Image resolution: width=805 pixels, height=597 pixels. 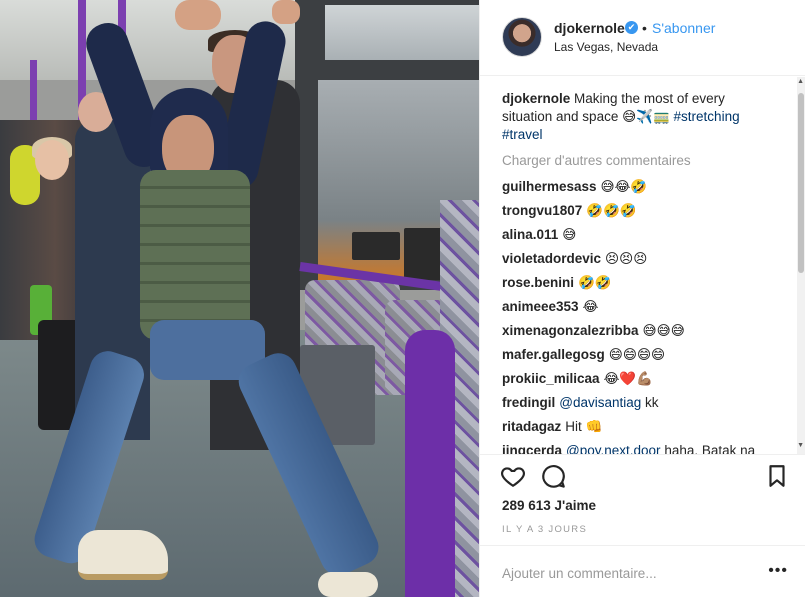 What do you see at coordinates (589, 28) in the screenshot?
I see `post-username: djokernole` at bounding box center [589, 28].